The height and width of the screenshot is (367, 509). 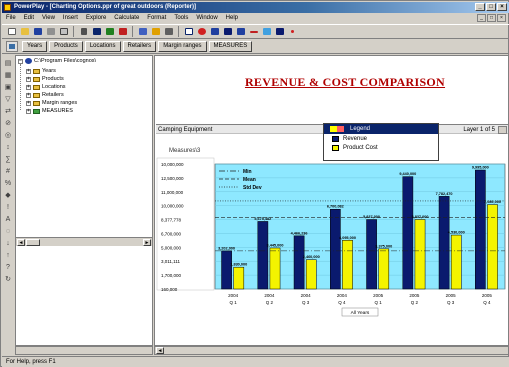 I want to click on menu-calculate: Calculate, so click(x=126, y=18).